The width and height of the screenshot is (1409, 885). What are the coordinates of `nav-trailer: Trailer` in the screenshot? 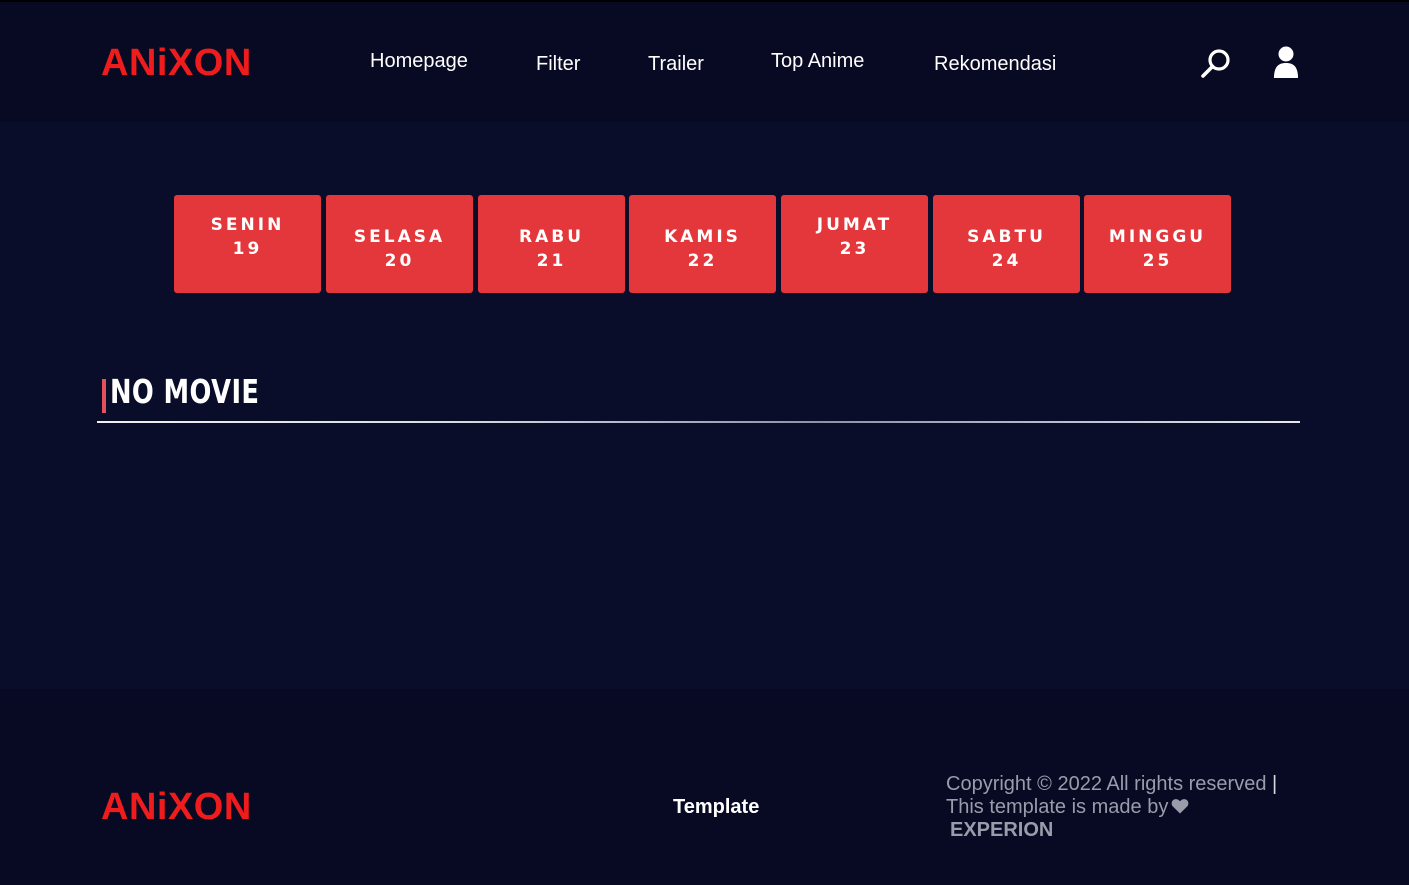 It's located at (676, 64).